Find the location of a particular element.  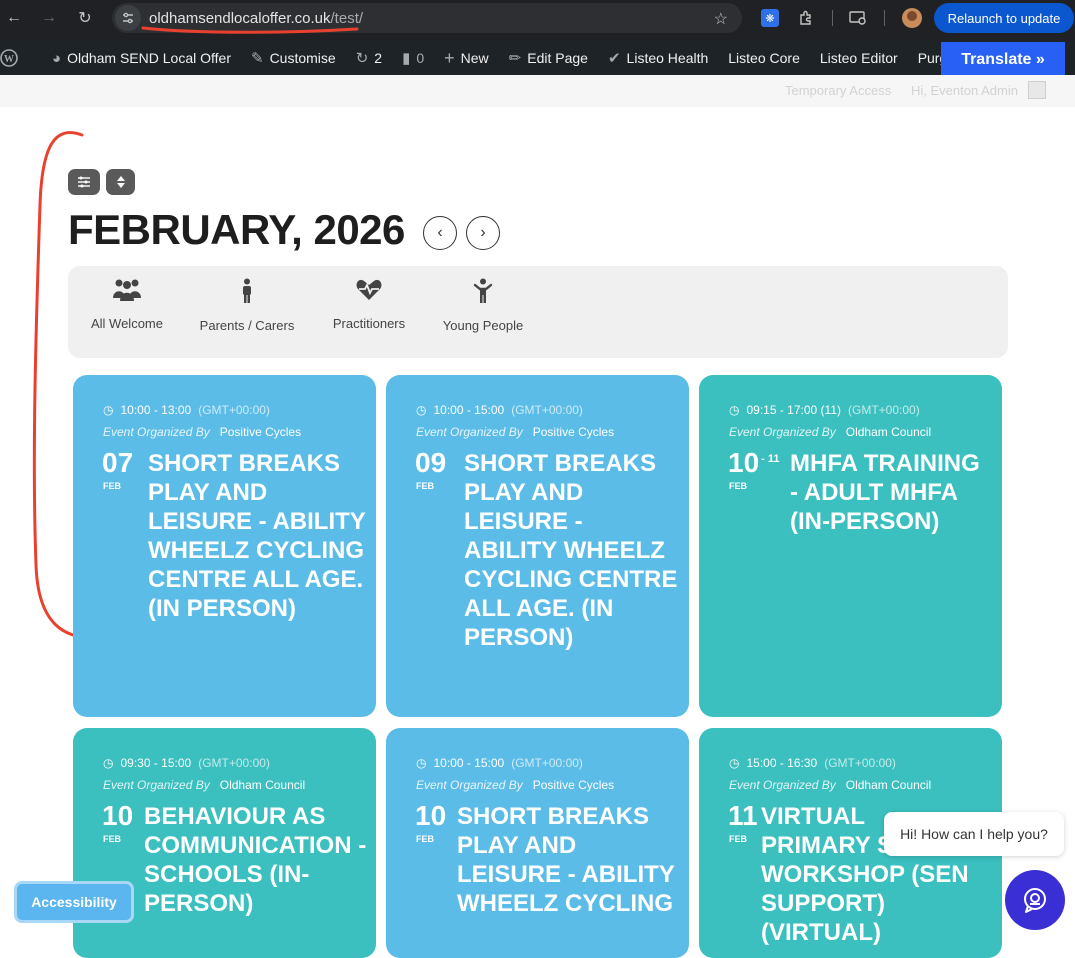

site-info-icon is located at coordinates (128, 18).